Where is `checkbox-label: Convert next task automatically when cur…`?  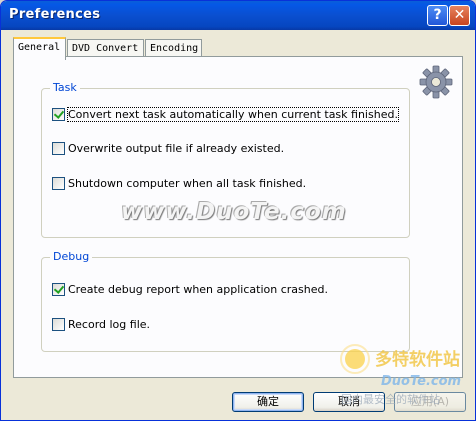
checkbox-label: Convert next task automatically when cur… is located at coordinates (233, 114).